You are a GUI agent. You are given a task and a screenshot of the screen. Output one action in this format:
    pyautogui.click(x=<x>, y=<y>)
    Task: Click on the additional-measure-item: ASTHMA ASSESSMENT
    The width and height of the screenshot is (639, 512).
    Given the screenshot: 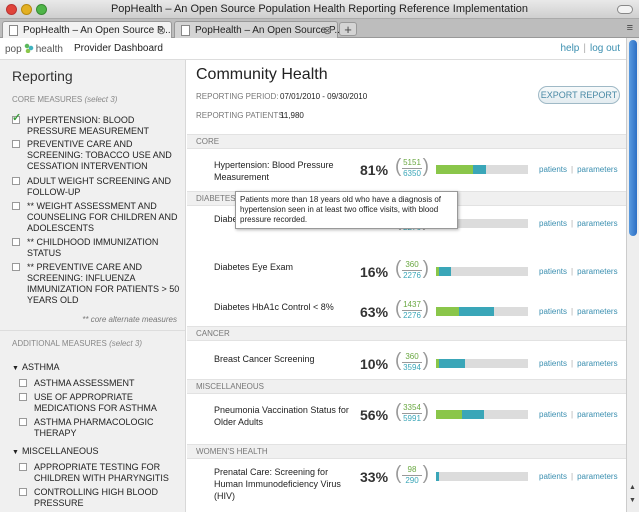 What is the action you would take?
    pyautogui.click(x=99, y=383)
    